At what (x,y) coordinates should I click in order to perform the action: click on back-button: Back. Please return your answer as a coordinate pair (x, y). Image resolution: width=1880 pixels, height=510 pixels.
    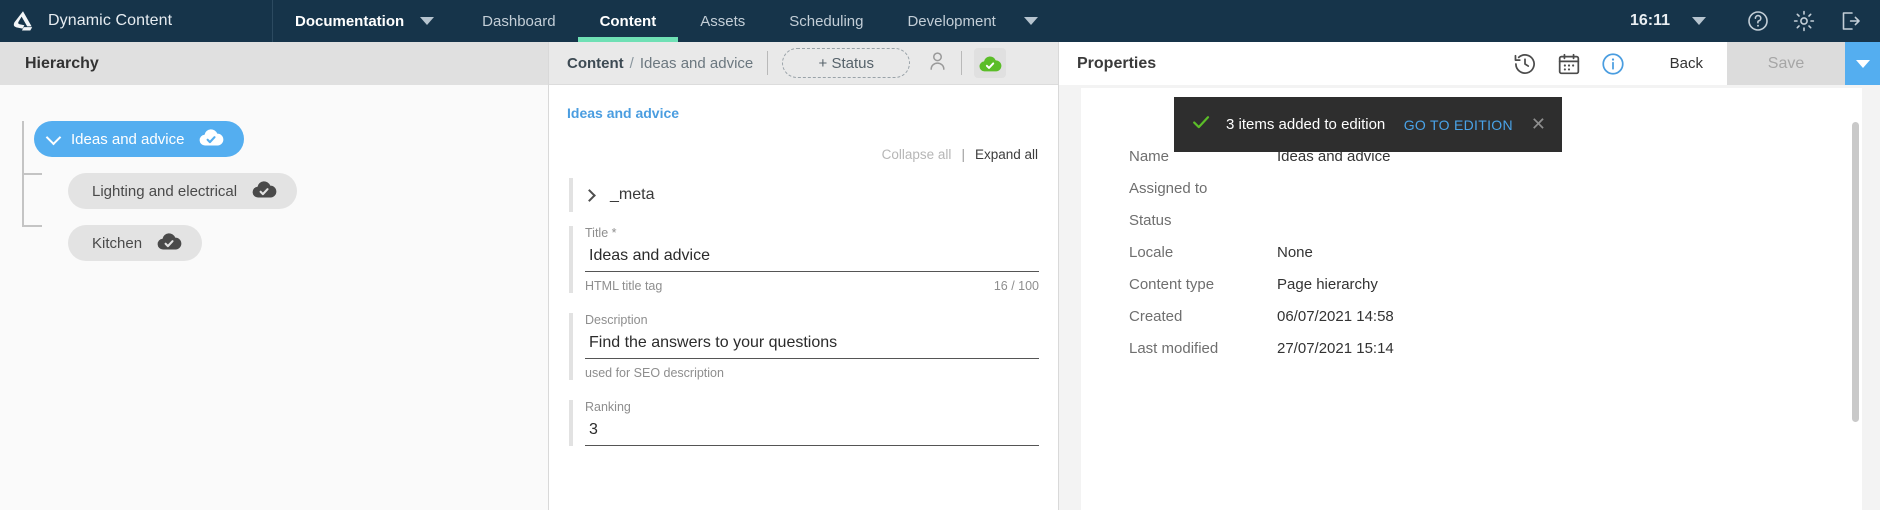
    Looking at the image, I should click on (1686, 63).